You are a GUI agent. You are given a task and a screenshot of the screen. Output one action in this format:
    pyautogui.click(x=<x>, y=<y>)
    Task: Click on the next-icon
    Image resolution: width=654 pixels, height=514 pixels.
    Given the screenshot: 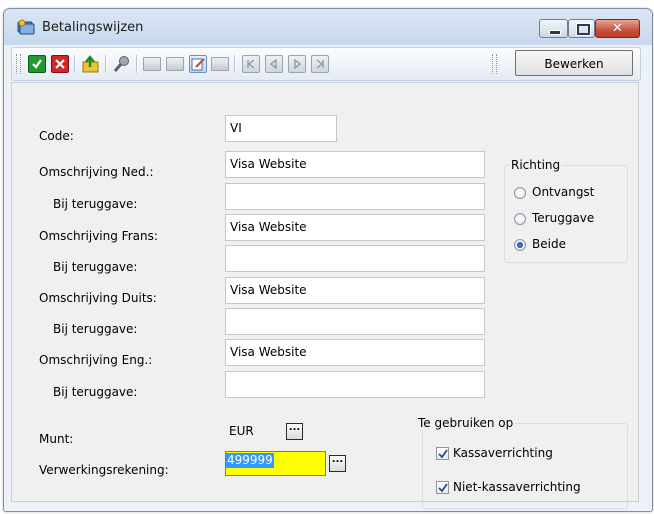 What is the action you would take?
    pyautogui.click(x=297, y=64)
    